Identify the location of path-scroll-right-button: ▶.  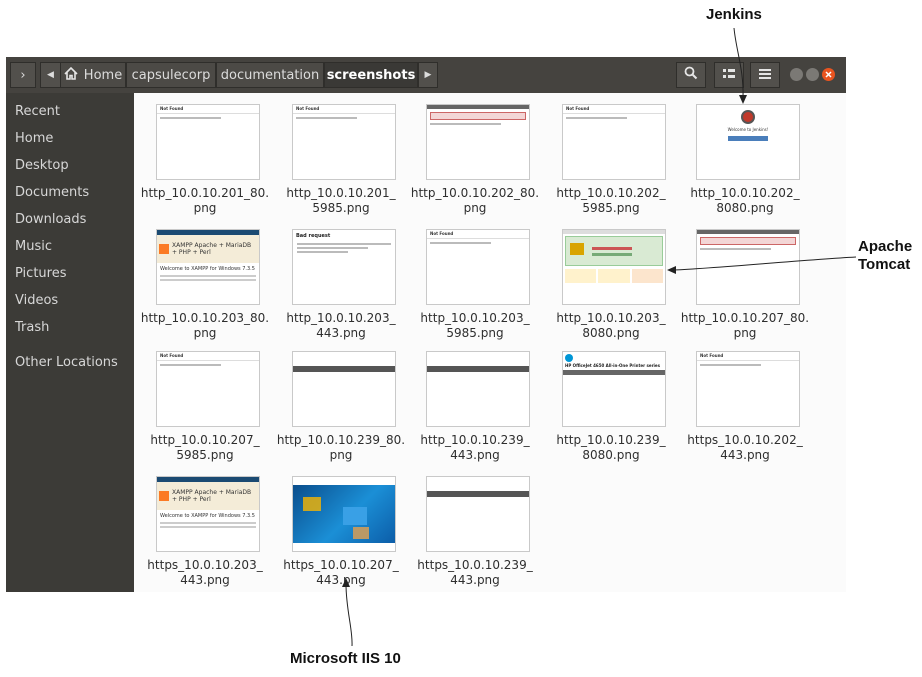
(428, 75).